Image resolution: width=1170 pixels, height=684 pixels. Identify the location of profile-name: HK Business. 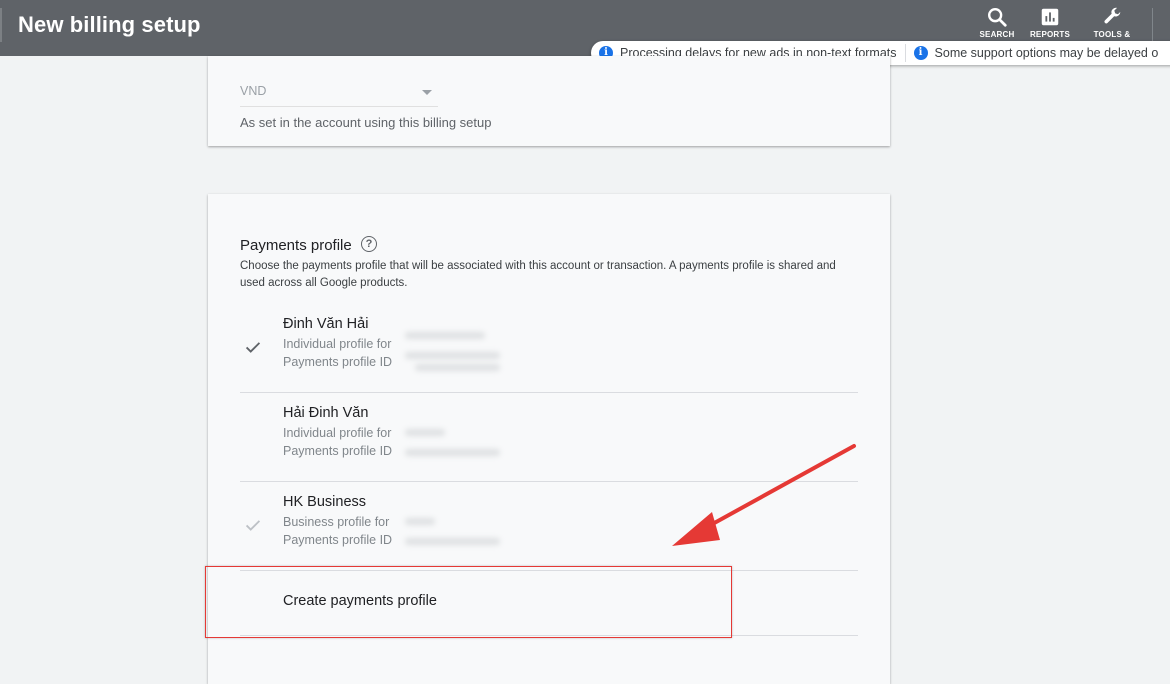
(325, 502).